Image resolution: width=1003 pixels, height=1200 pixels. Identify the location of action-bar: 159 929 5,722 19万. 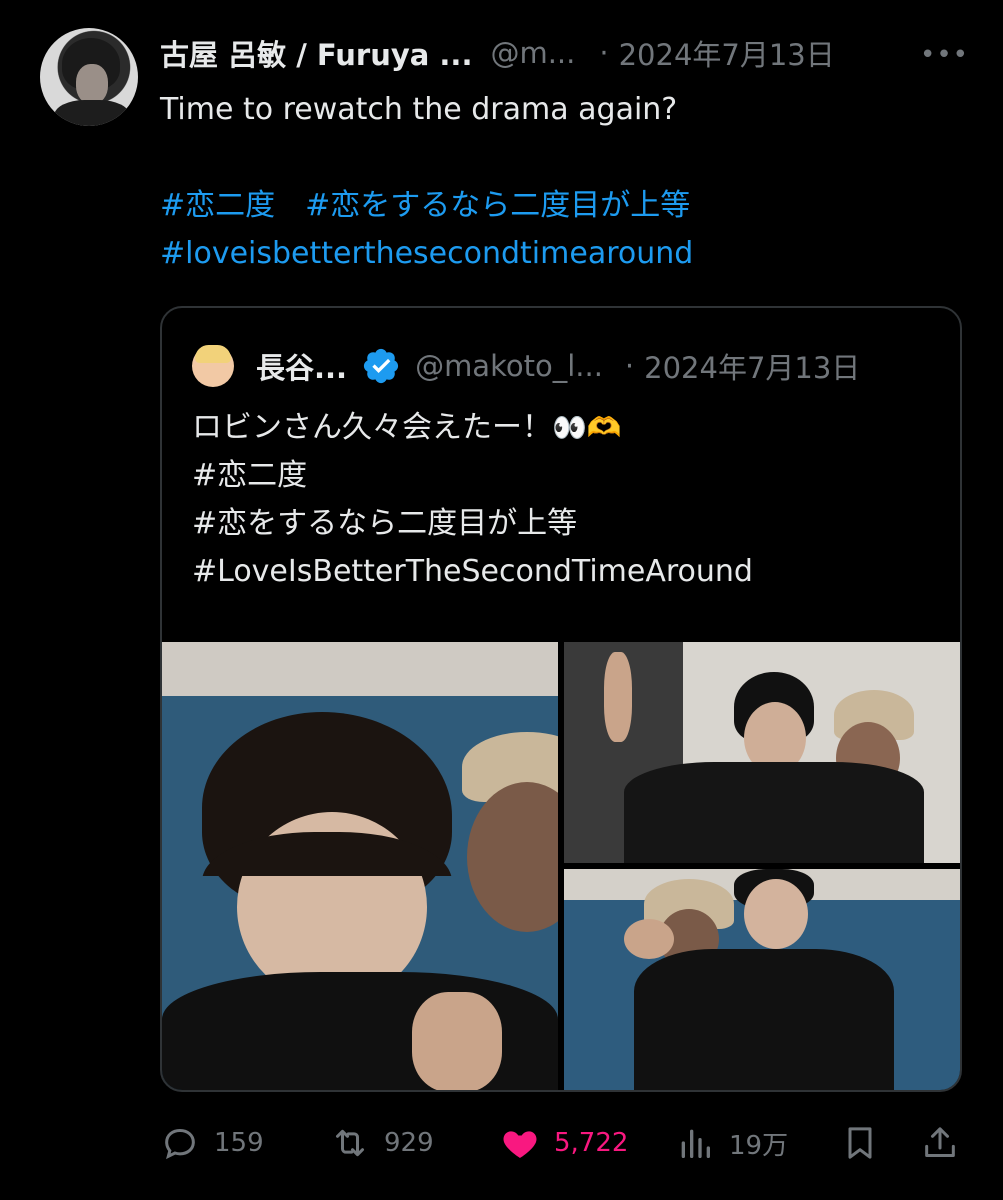
(560, 1143).